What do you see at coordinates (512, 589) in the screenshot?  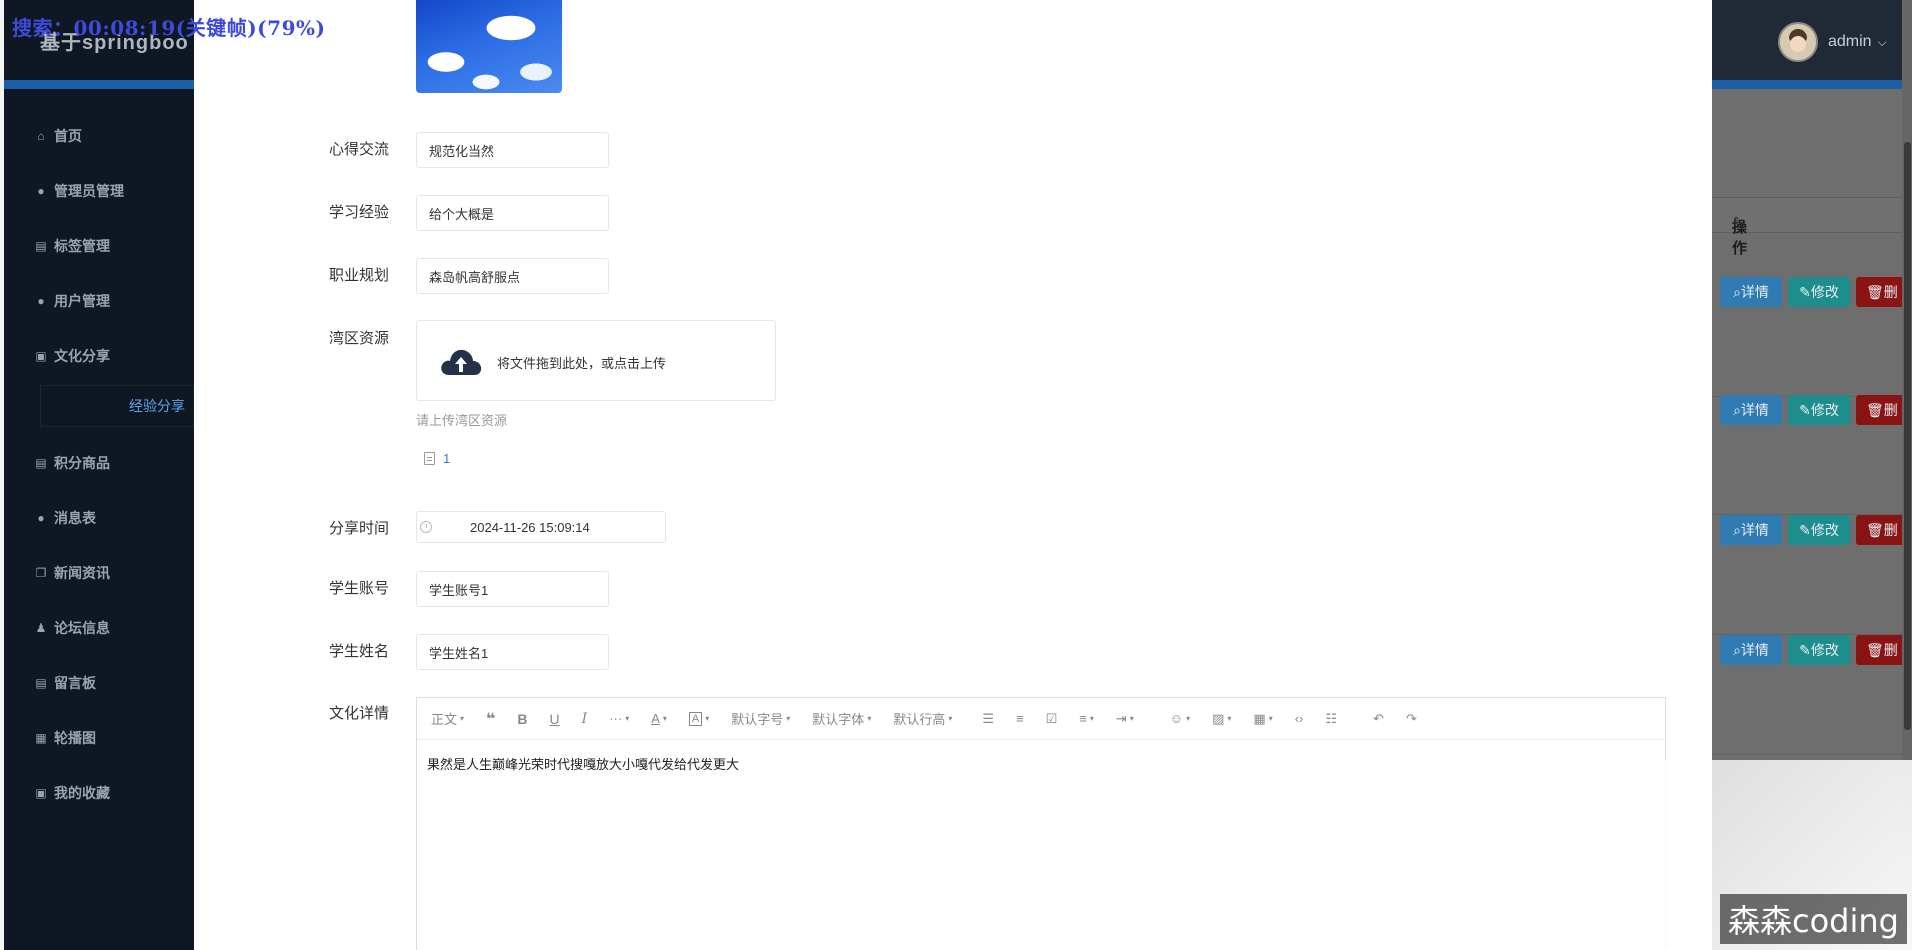 I see `account-field: 学生账号1` at bounding box center [512, 589].